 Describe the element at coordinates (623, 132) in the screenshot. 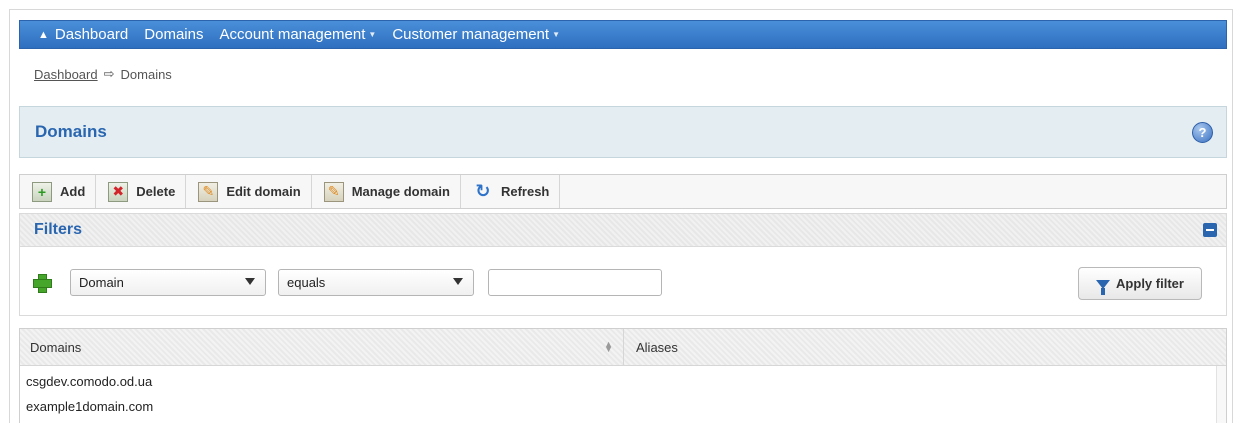

I see `panel-header: Domains ?` at that location.